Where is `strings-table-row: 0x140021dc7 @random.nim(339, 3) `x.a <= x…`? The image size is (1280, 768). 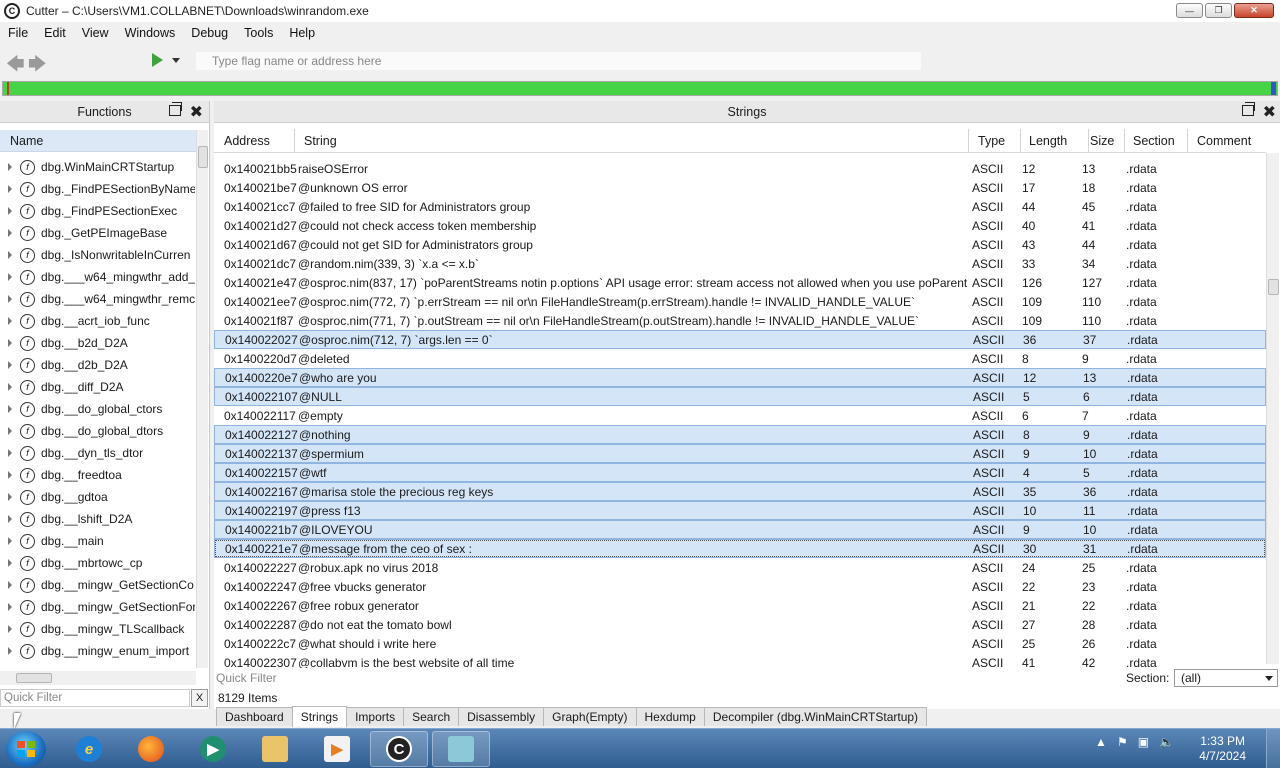 strings-table-row: 0x140021dc7 @random.nim(339, 3) `x.a <= x… is located at coordinates (740, 263).